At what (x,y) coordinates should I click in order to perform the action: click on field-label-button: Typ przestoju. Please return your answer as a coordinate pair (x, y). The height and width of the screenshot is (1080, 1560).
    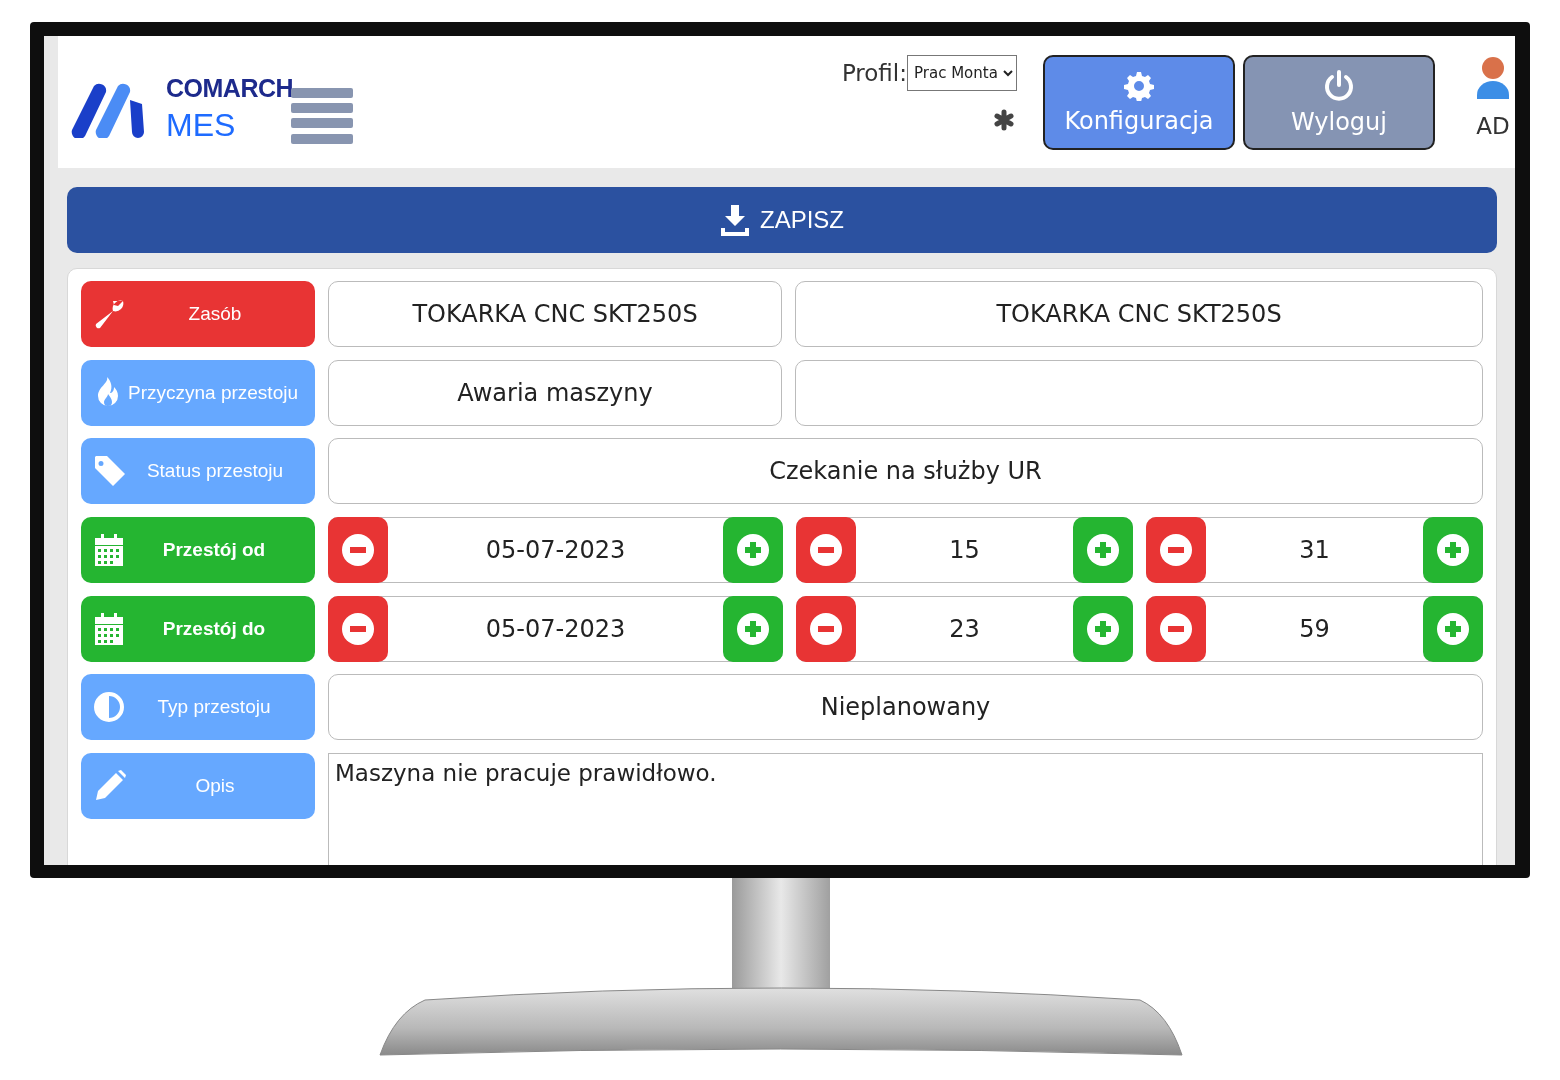
    Looking at the image, I should click on (198, 707).